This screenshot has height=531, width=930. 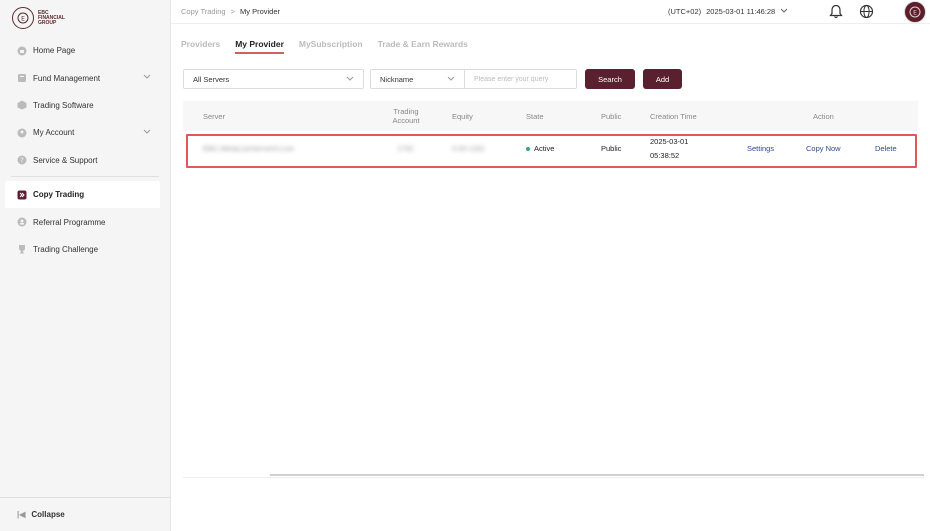 I want to click on copy-trading-icon, so click(x=22, y=195).